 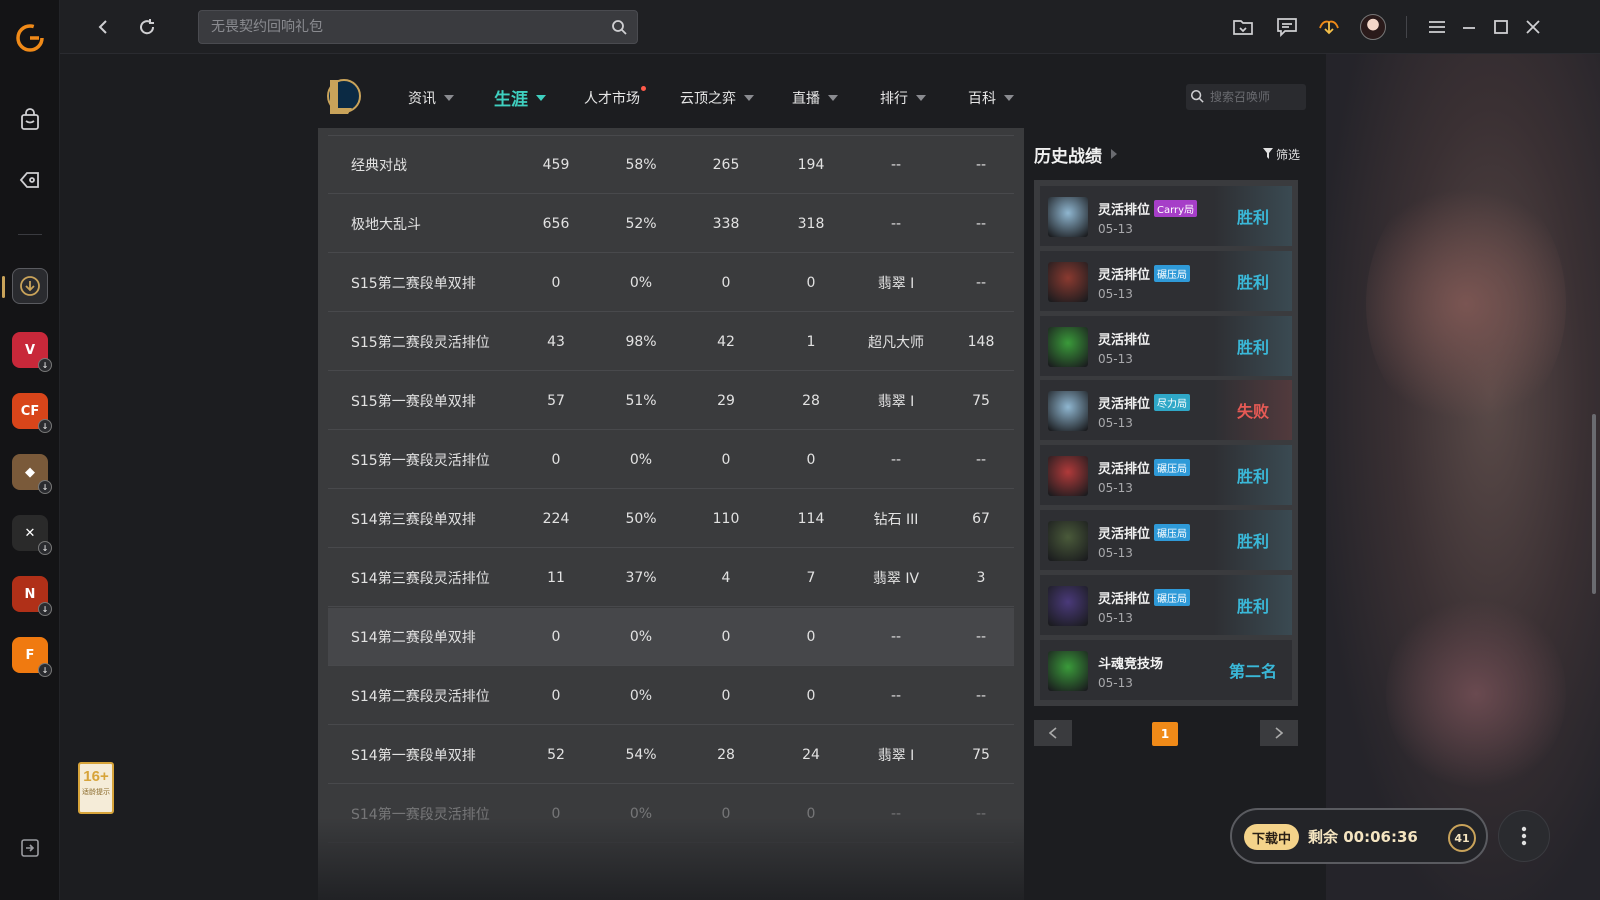 I want to click on app-logo-icon, so click(x=30, y=38).